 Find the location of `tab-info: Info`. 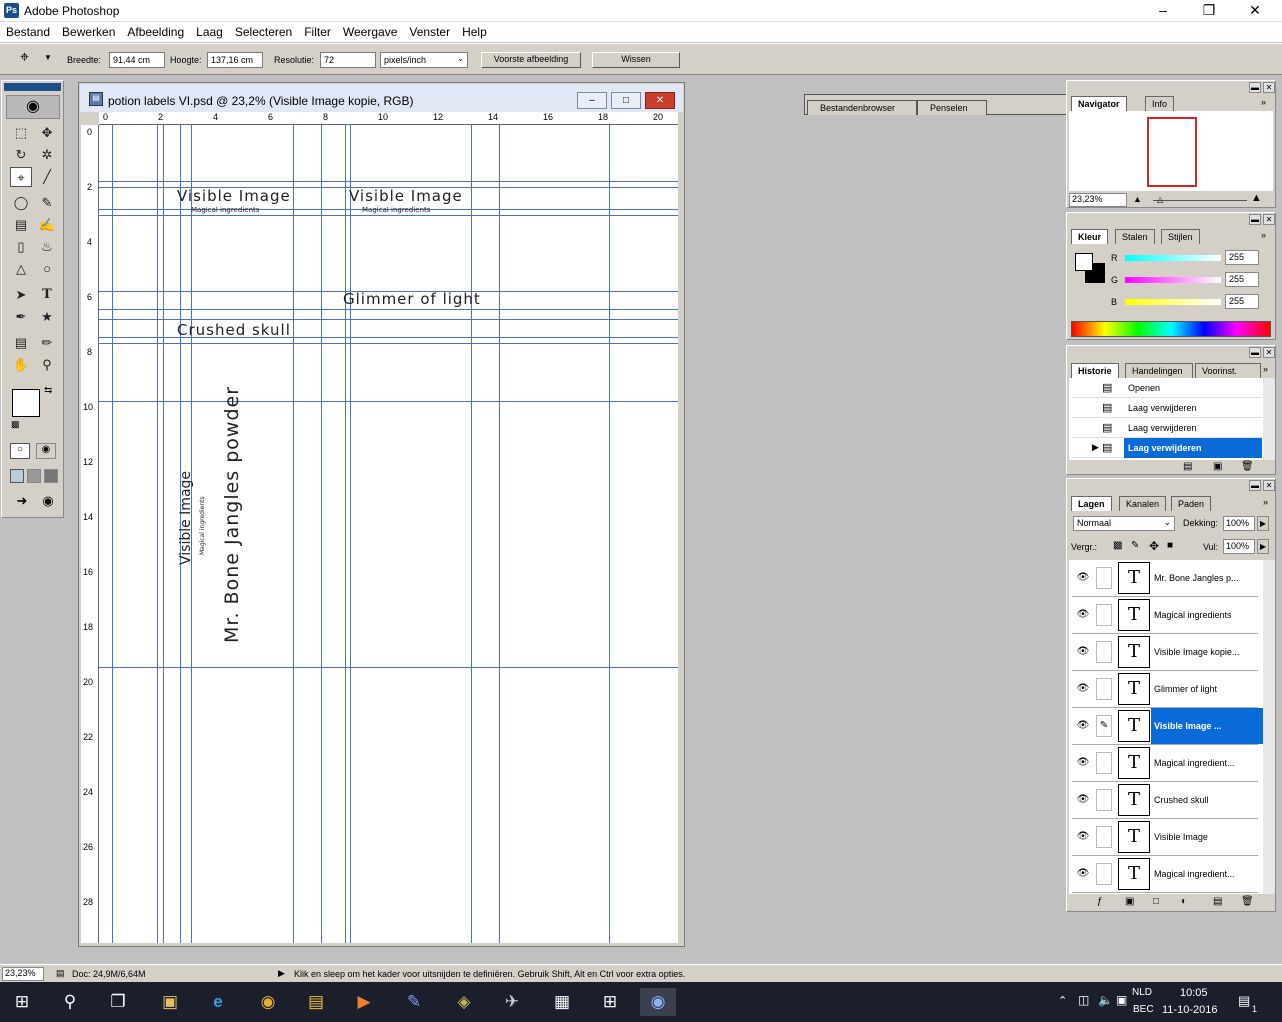

tab-info: Info is located at coordinates (1160, 103).